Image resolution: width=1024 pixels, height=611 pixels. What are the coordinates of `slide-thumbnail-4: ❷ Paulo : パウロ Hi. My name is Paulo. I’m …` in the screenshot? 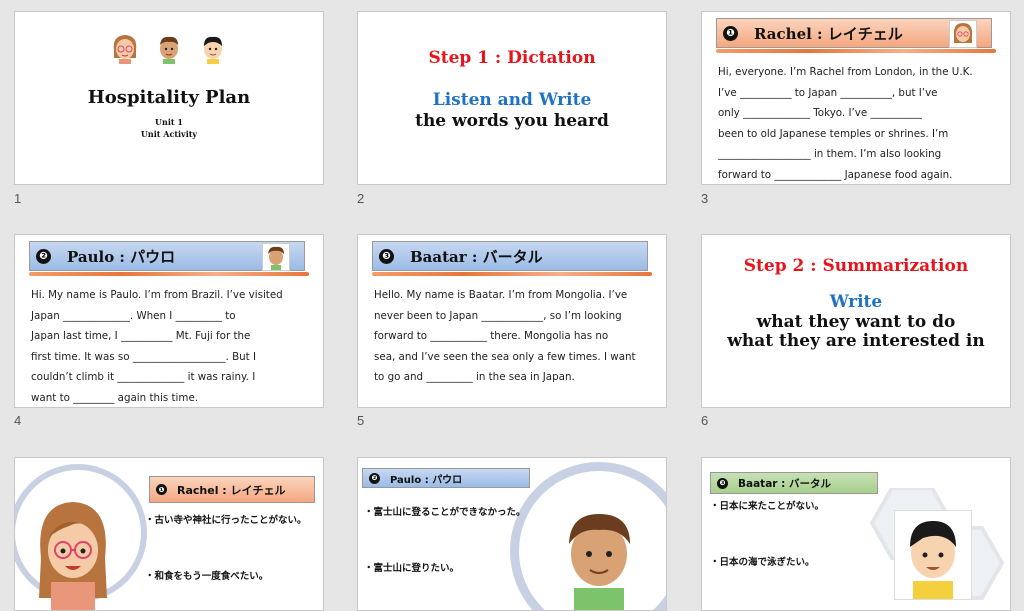 It's located at (169, 321).